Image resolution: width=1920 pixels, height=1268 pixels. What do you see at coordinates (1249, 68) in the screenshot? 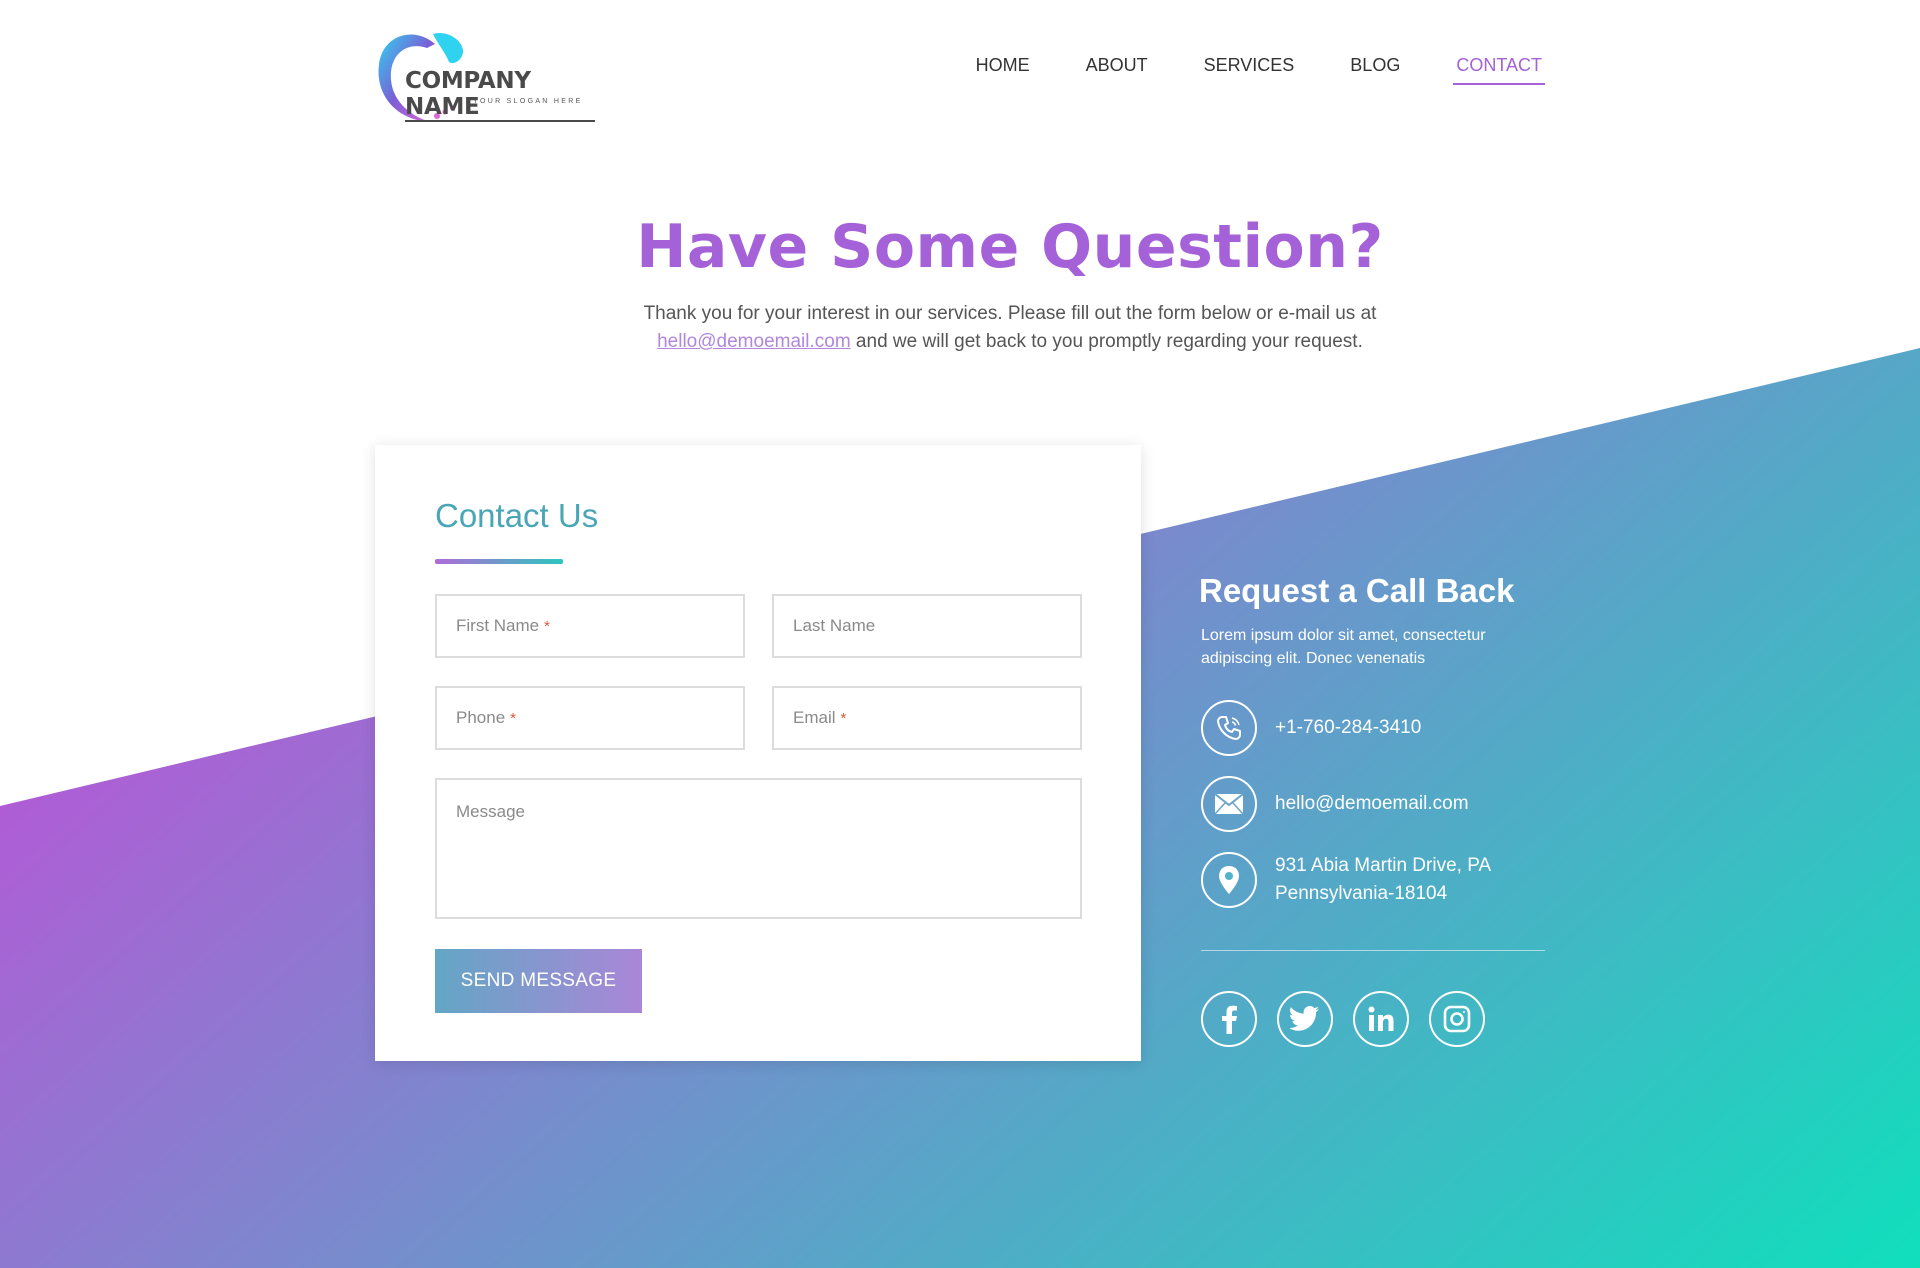
I see `nav-services: SERVICES` at bounding box center [1249, 68].